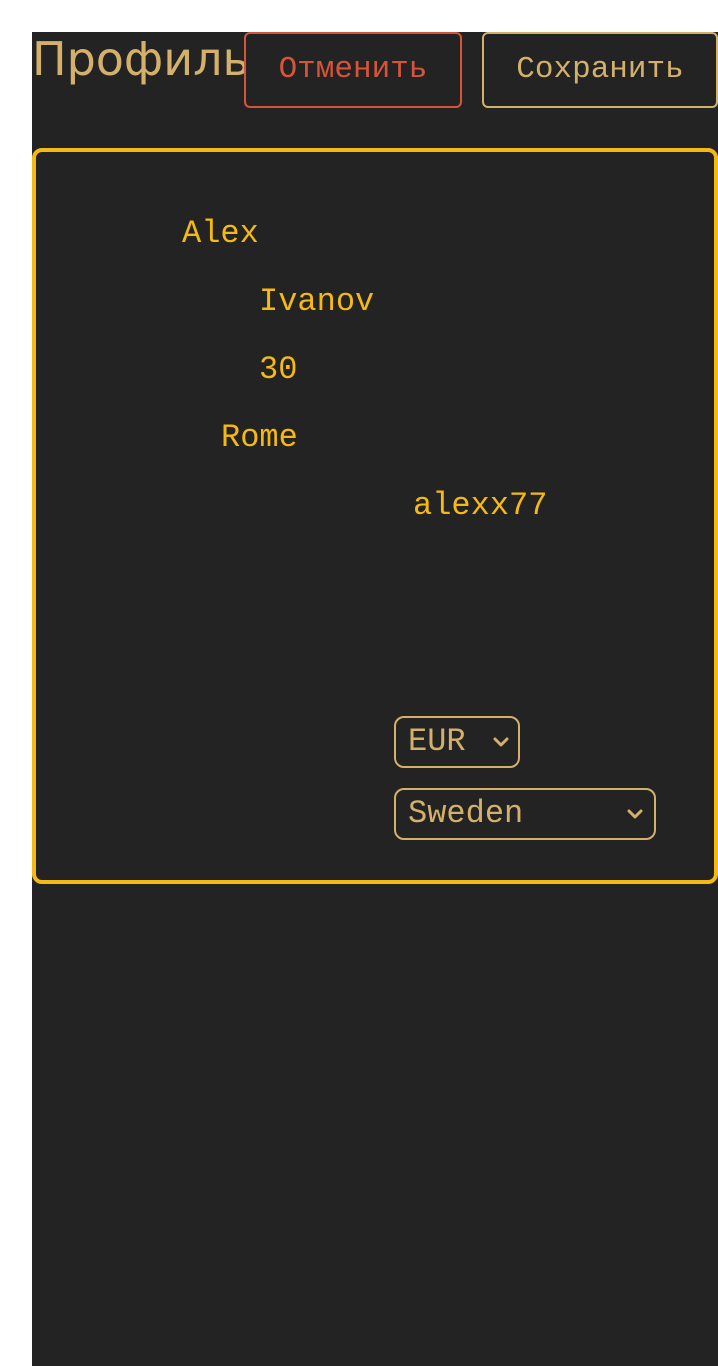  Describe the element at coordinates (220, 233) in the screenshot. I see `first-name-value: Alex` at that location.